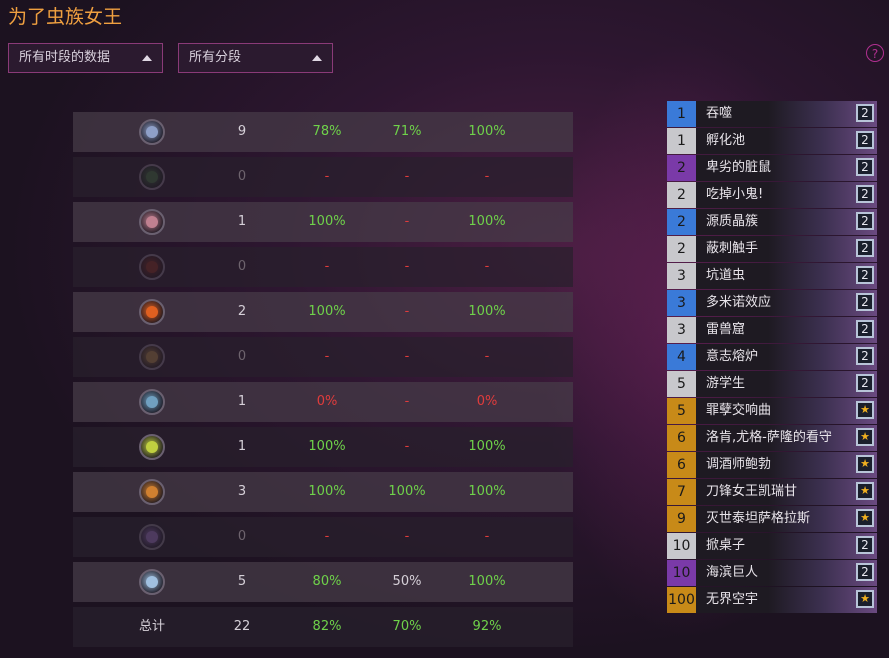 The width and height of the screenshot is (889, 658). Describe the element at coordinates (681, 411) in the screenshot. I see `card-cost: 5` at that location.